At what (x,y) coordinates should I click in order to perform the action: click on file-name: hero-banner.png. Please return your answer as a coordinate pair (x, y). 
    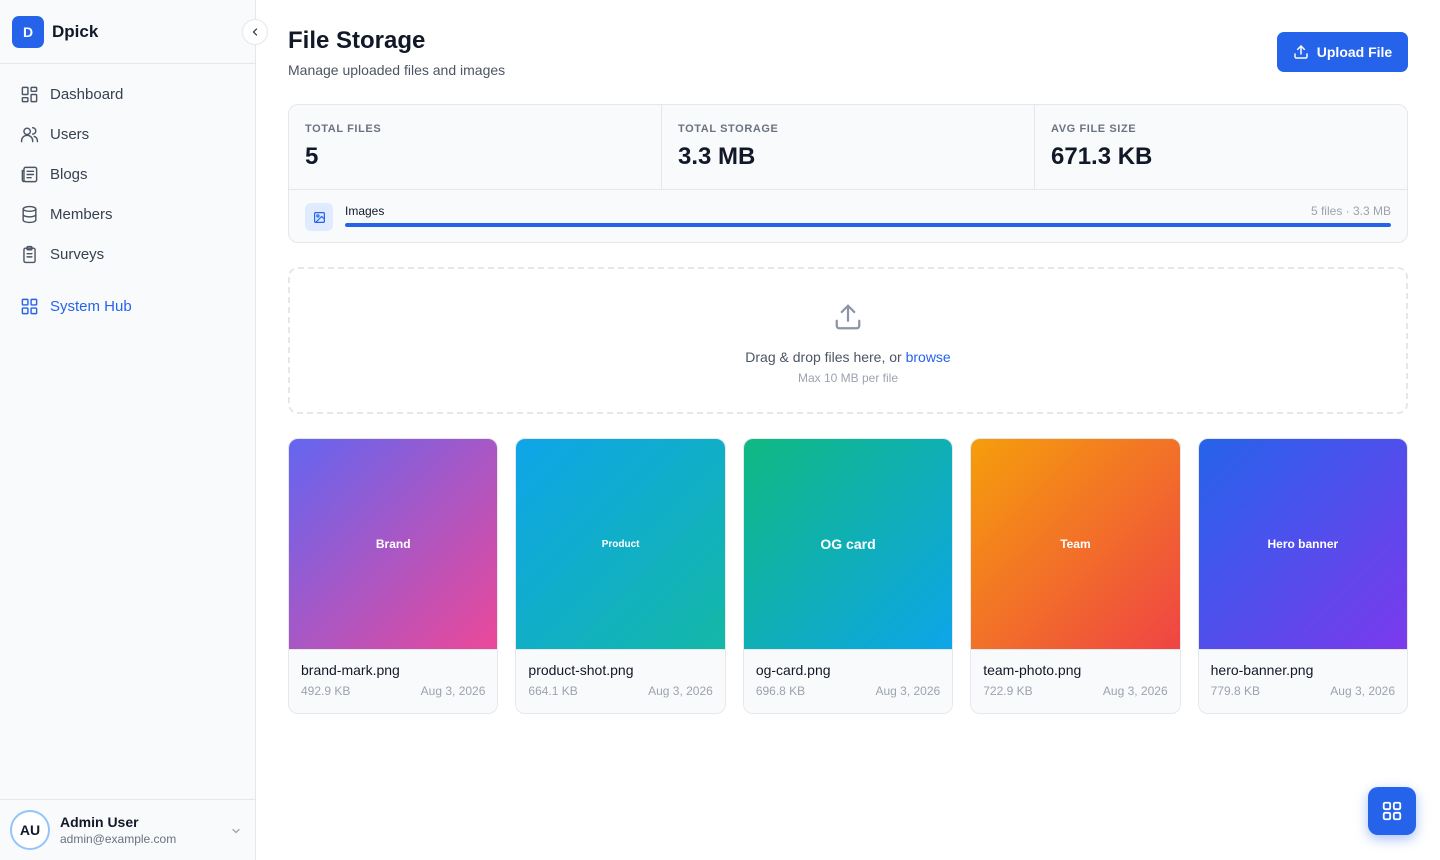
    Looking at the image, I should click on (1262, 670).